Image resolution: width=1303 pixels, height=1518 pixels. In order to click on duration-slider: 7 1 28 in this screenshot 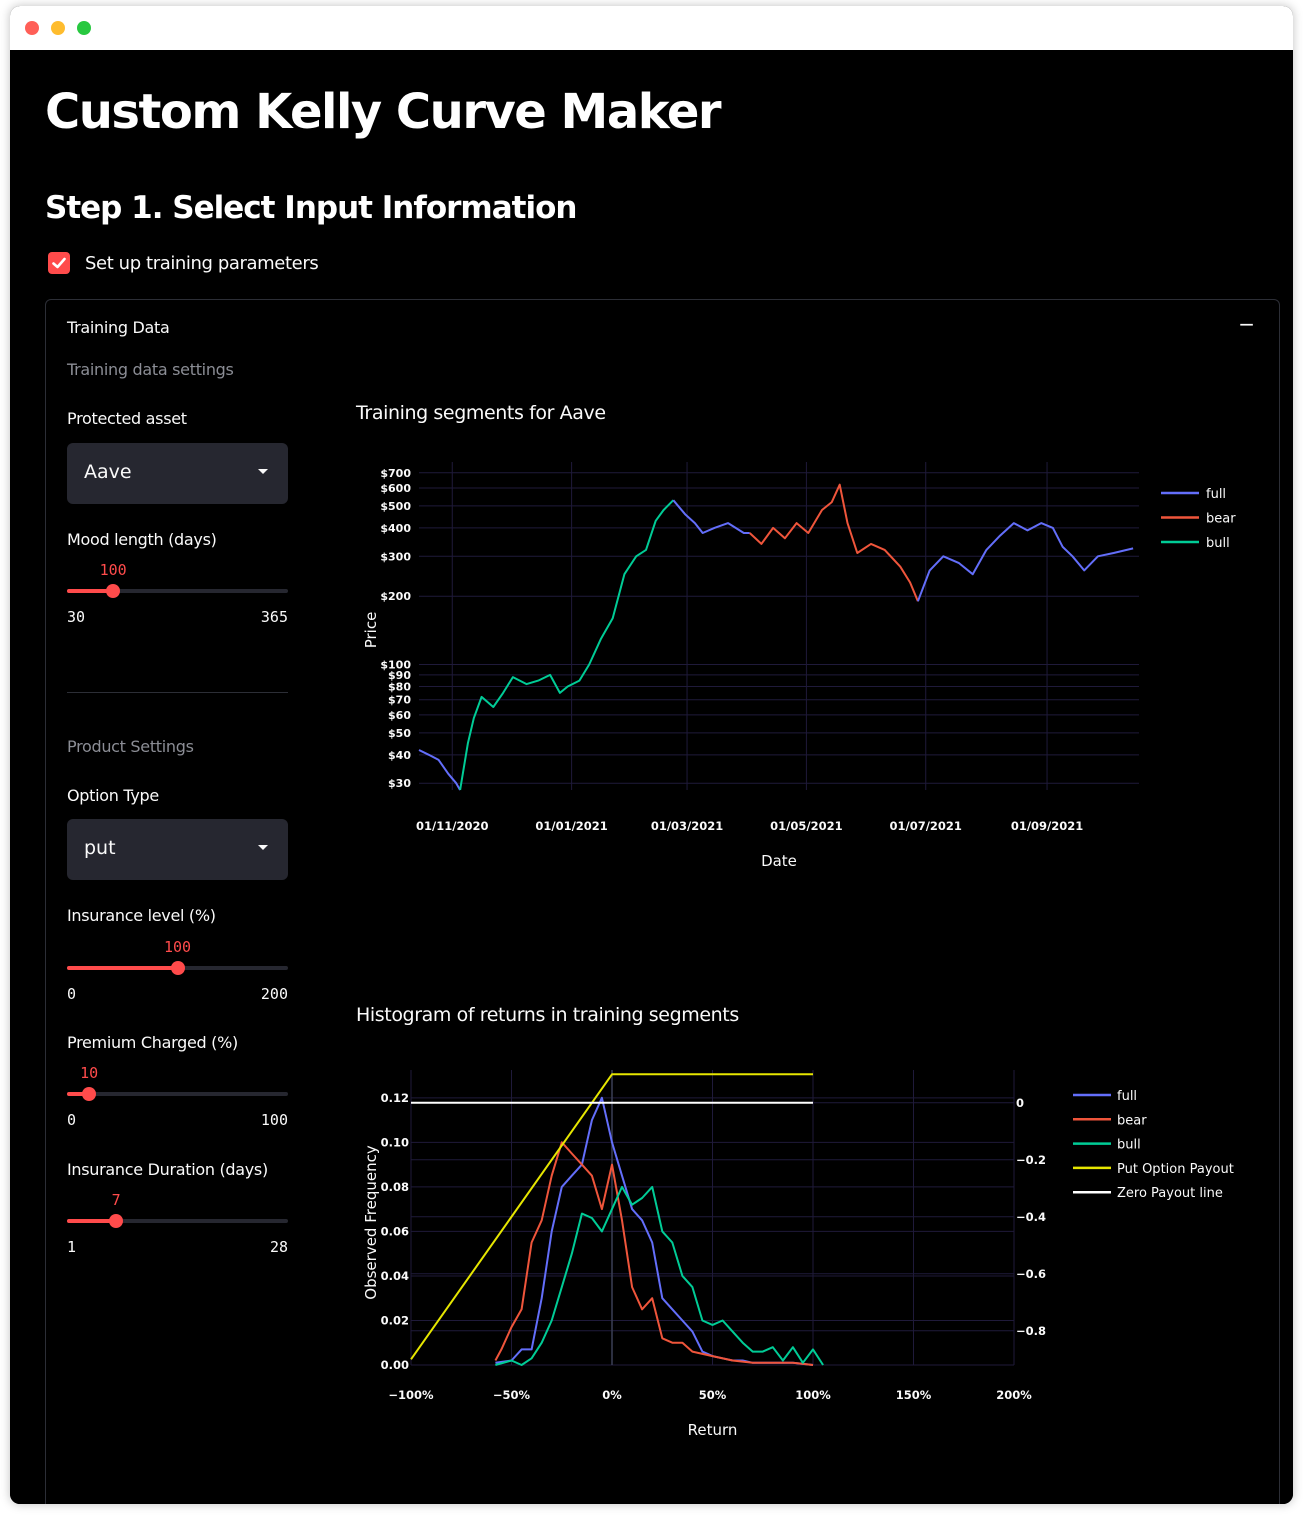, I will do `click(177, 1223)`.